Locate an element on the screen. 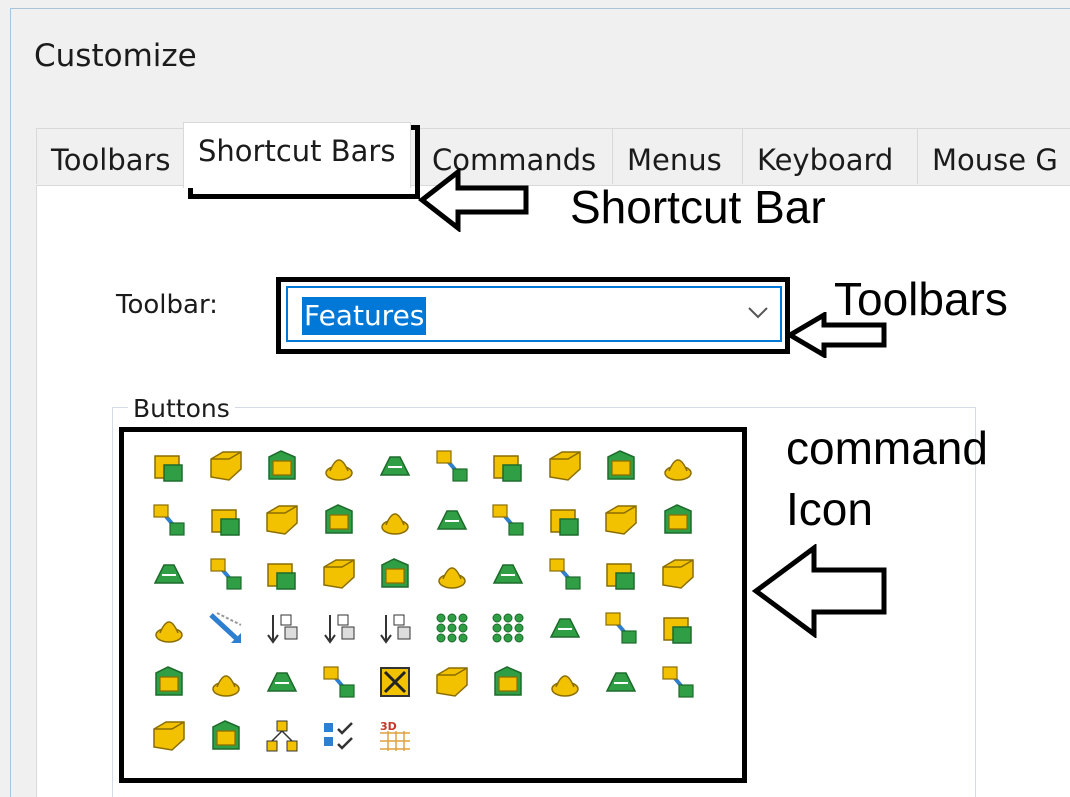 This screenshot has width=1070, height=797. scale-icon is located at coordinates (169, 682).